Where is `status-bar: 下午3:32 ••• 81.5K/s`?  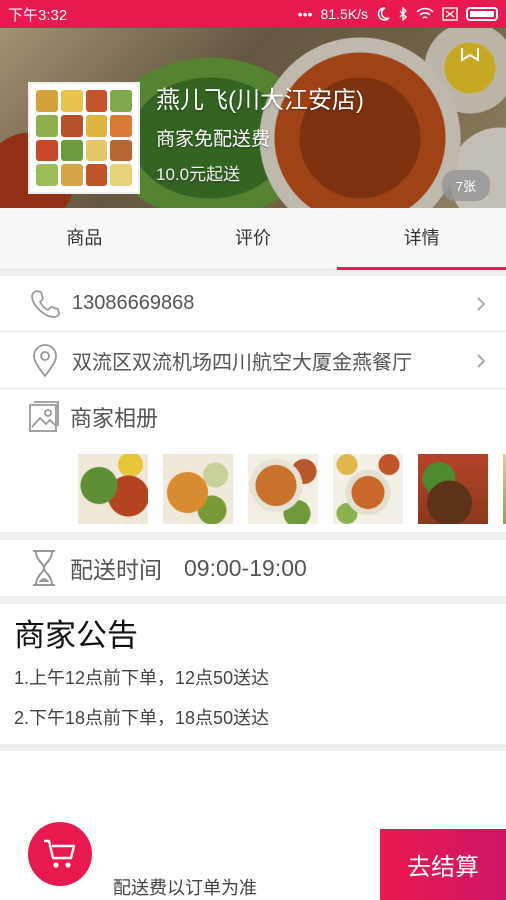
status-bar: 下午3:32 ••• 81.5K/s is located at coordinates (253, 14).